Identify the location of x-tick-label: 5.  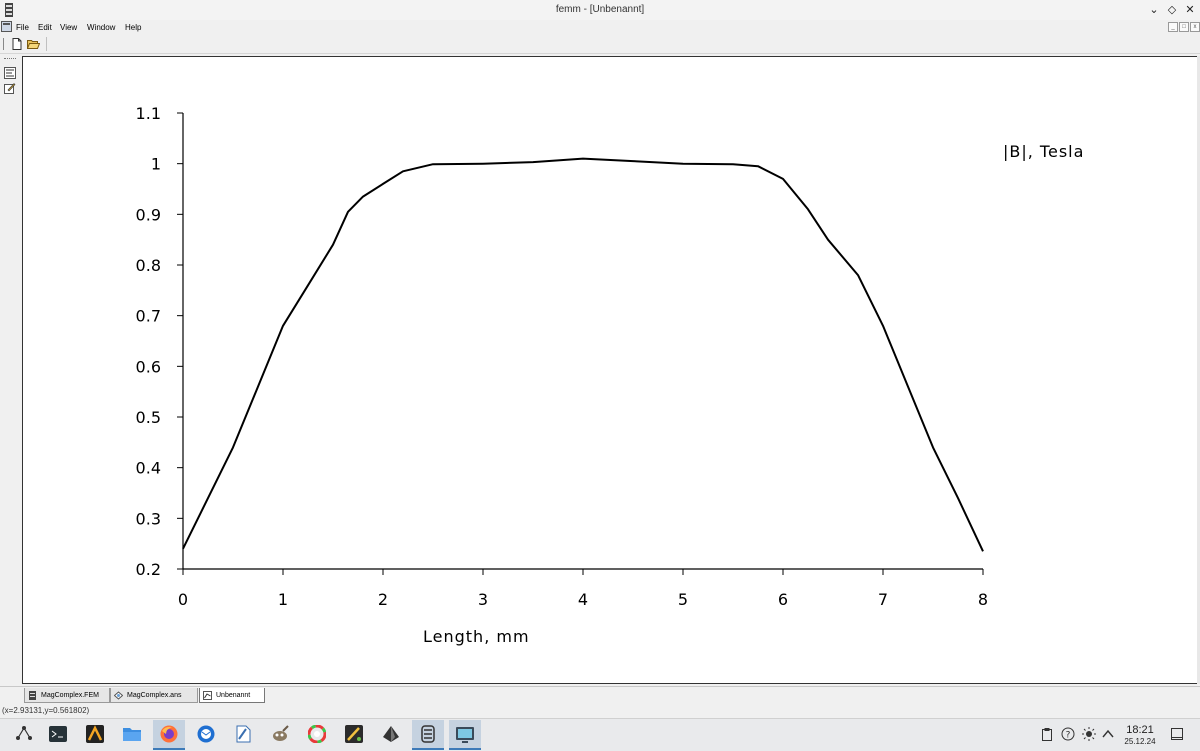
(683, 599).